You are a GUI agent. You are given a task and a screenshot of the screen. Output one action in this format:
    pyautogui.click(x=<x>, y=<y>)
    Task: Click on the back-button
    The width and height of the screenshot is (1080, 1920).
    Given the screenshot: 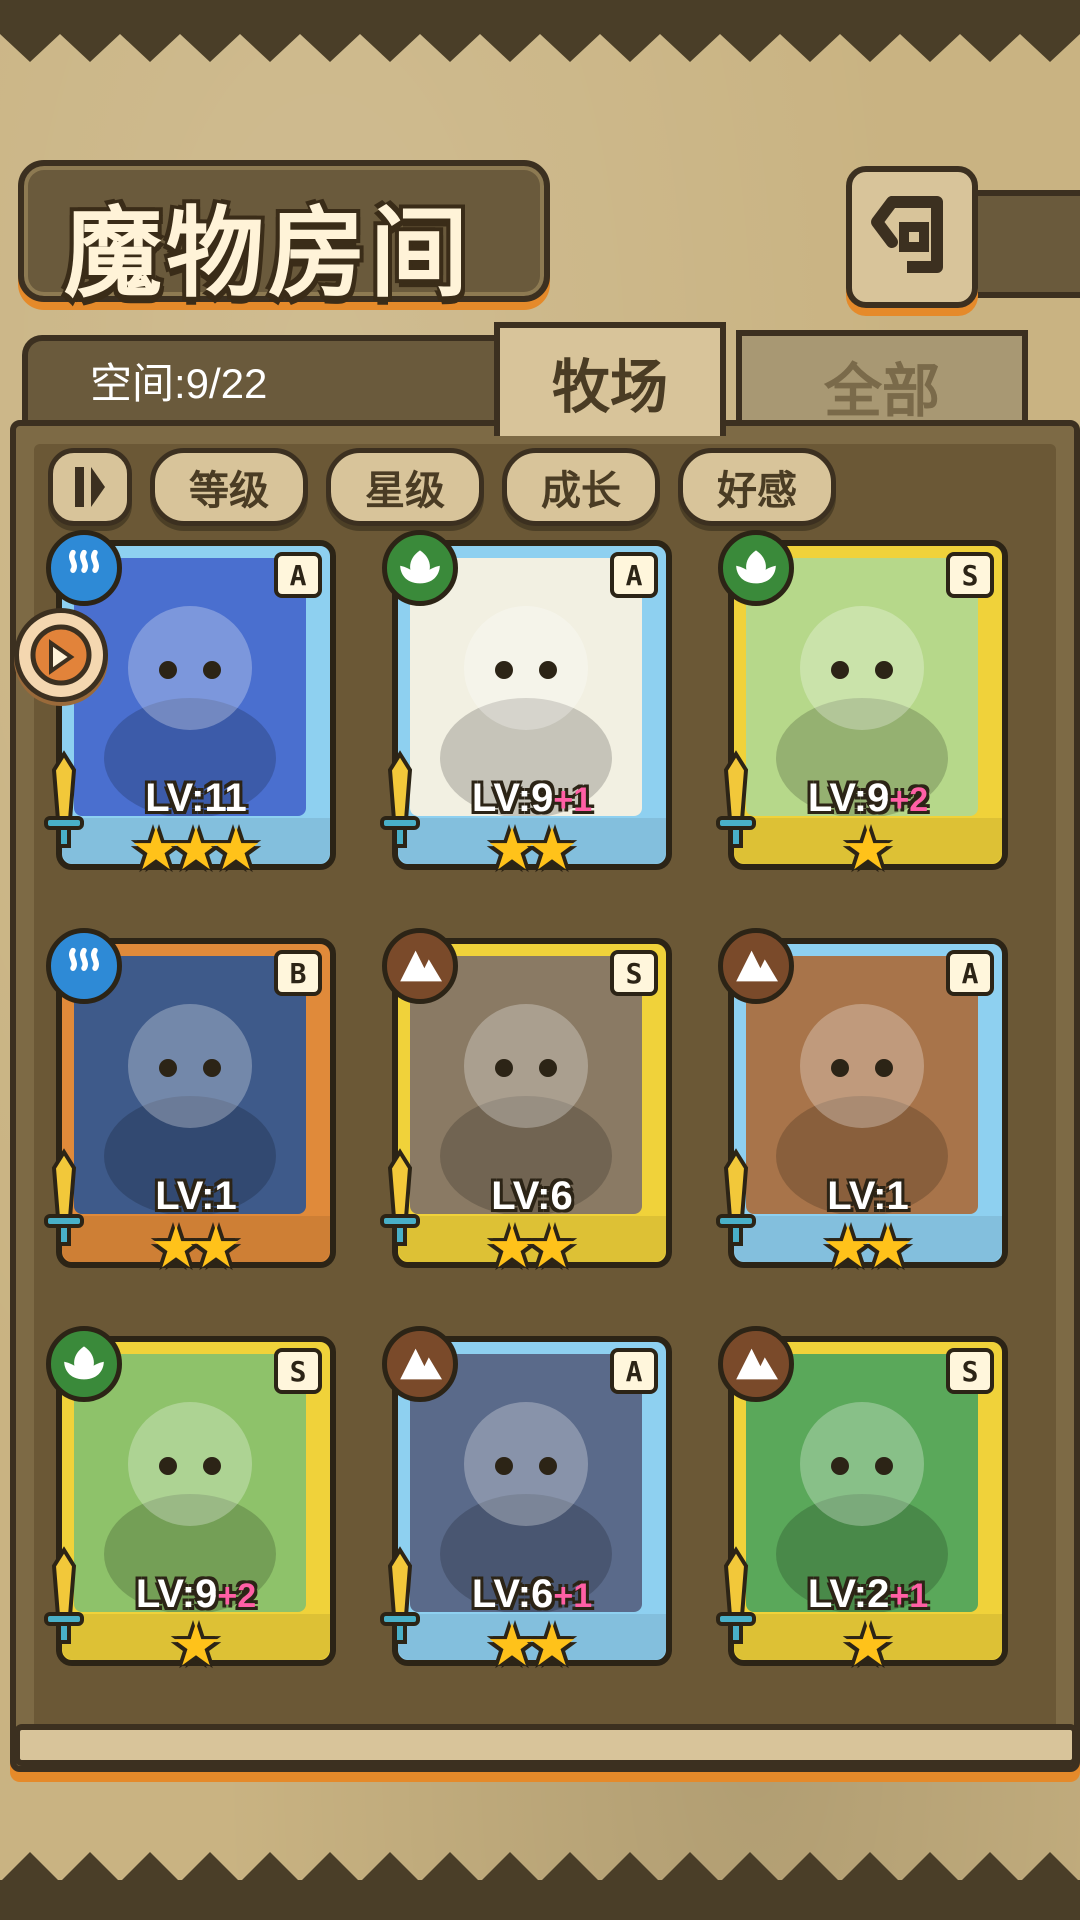 What is the action you would take?
    pyautogui.click(x=912, y=237)
    